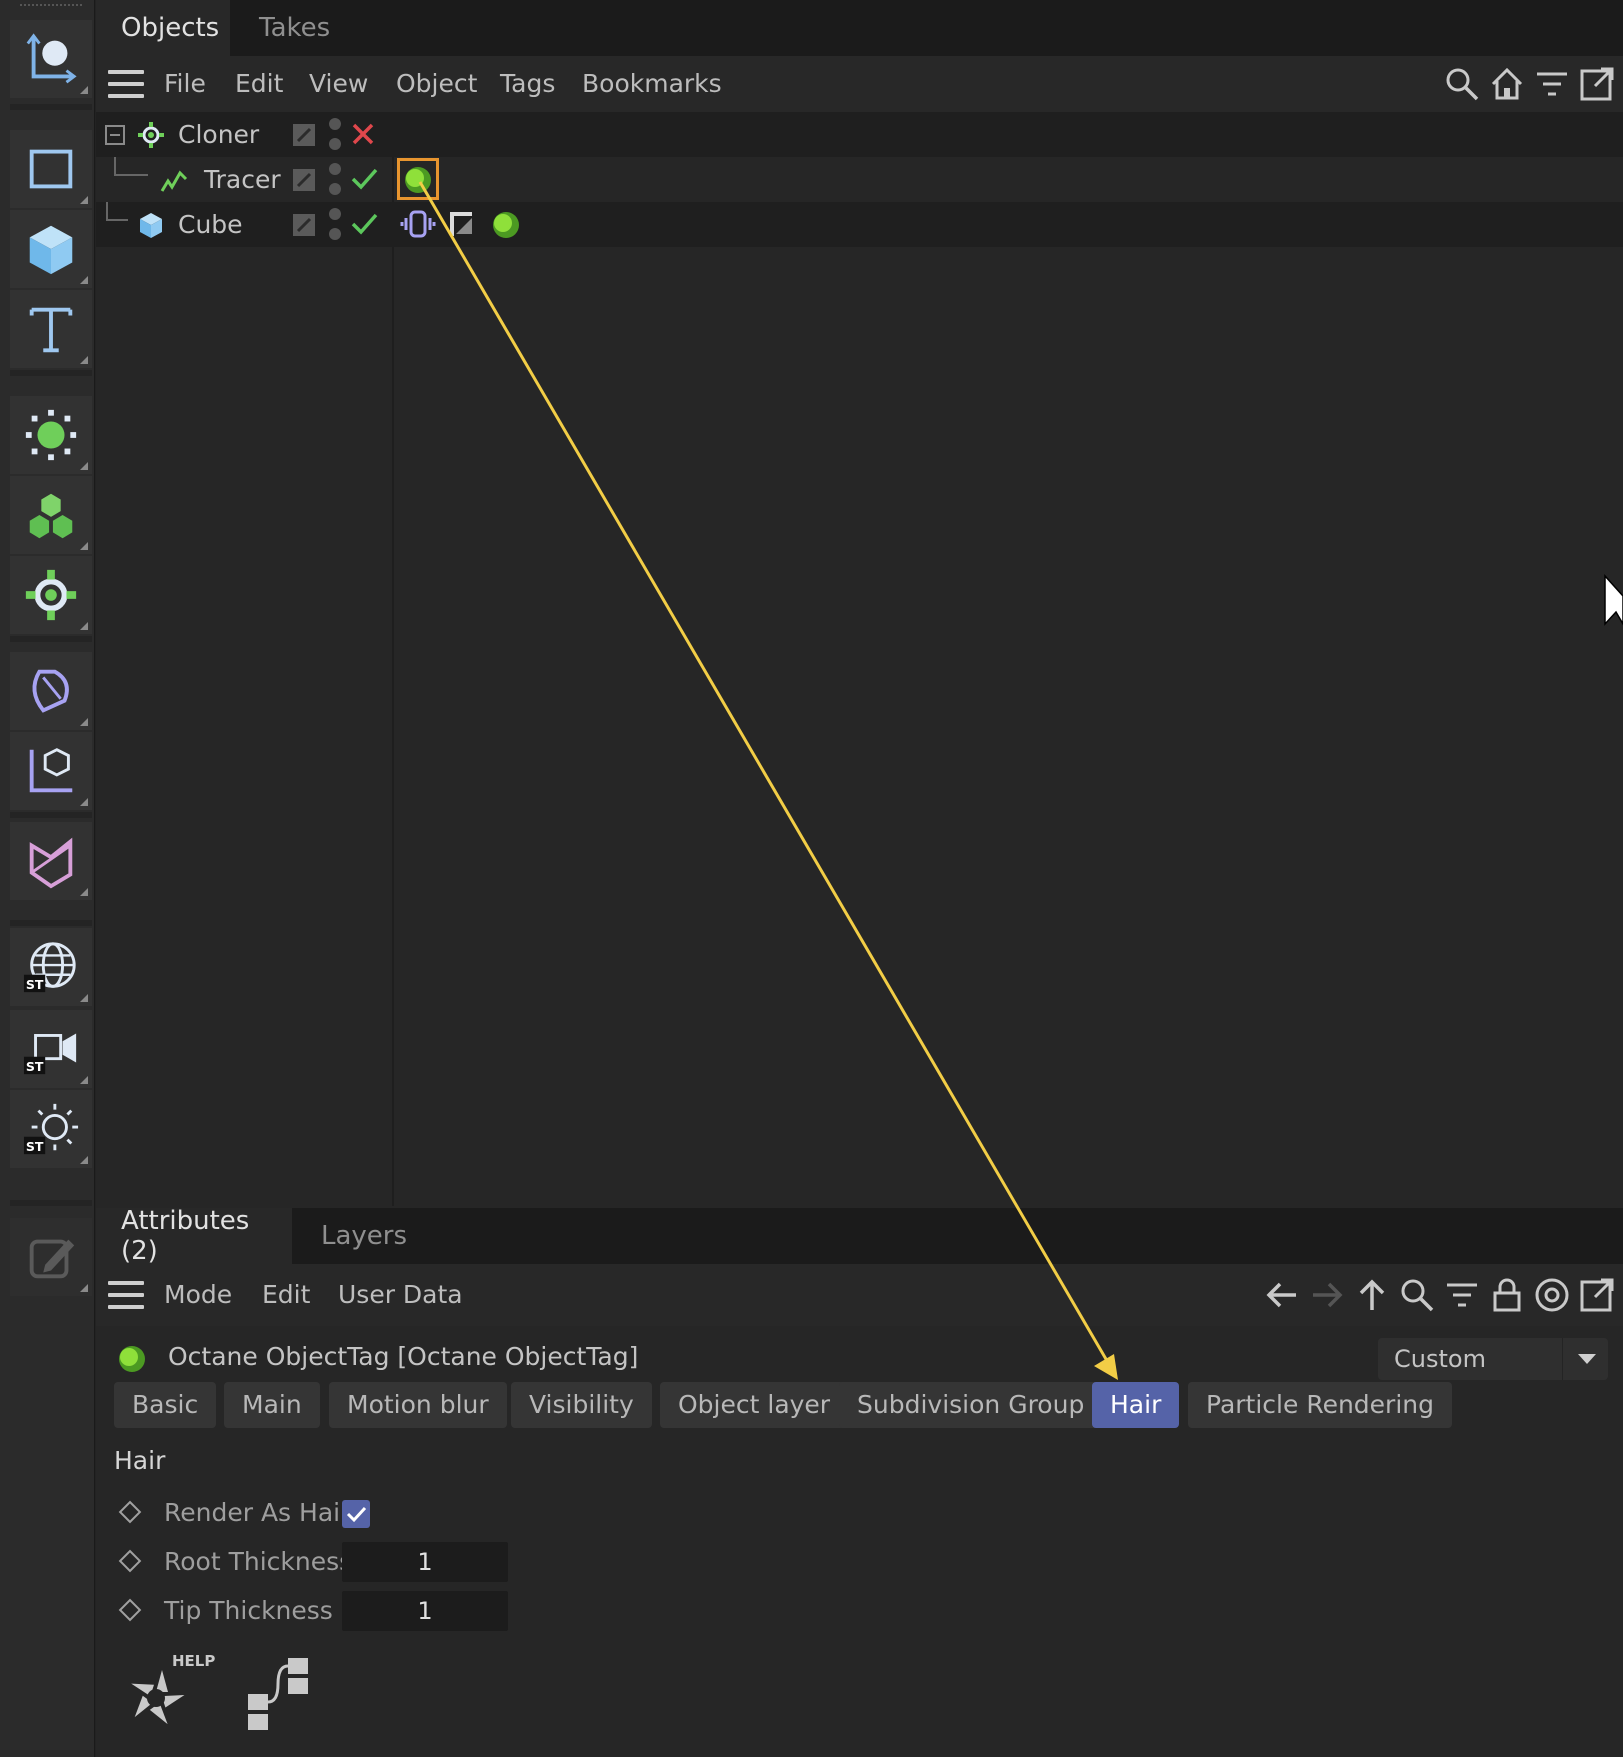 The image size is (1623, 1757). What do you see at coordinates (51, 1049) in the screenshot?
I see `camera-button: ST` at bounding box center [51, 1049].